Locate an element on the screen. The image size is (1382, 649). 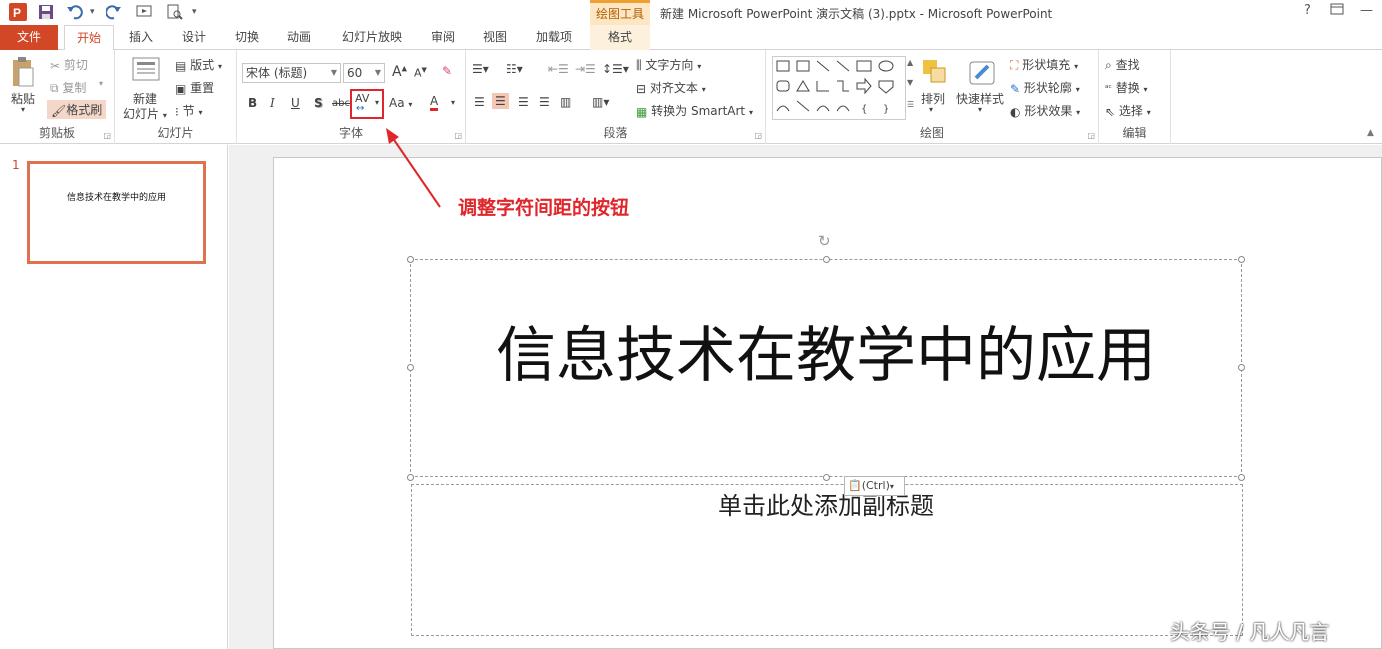
save-icon is located at coordinates (46, 14).